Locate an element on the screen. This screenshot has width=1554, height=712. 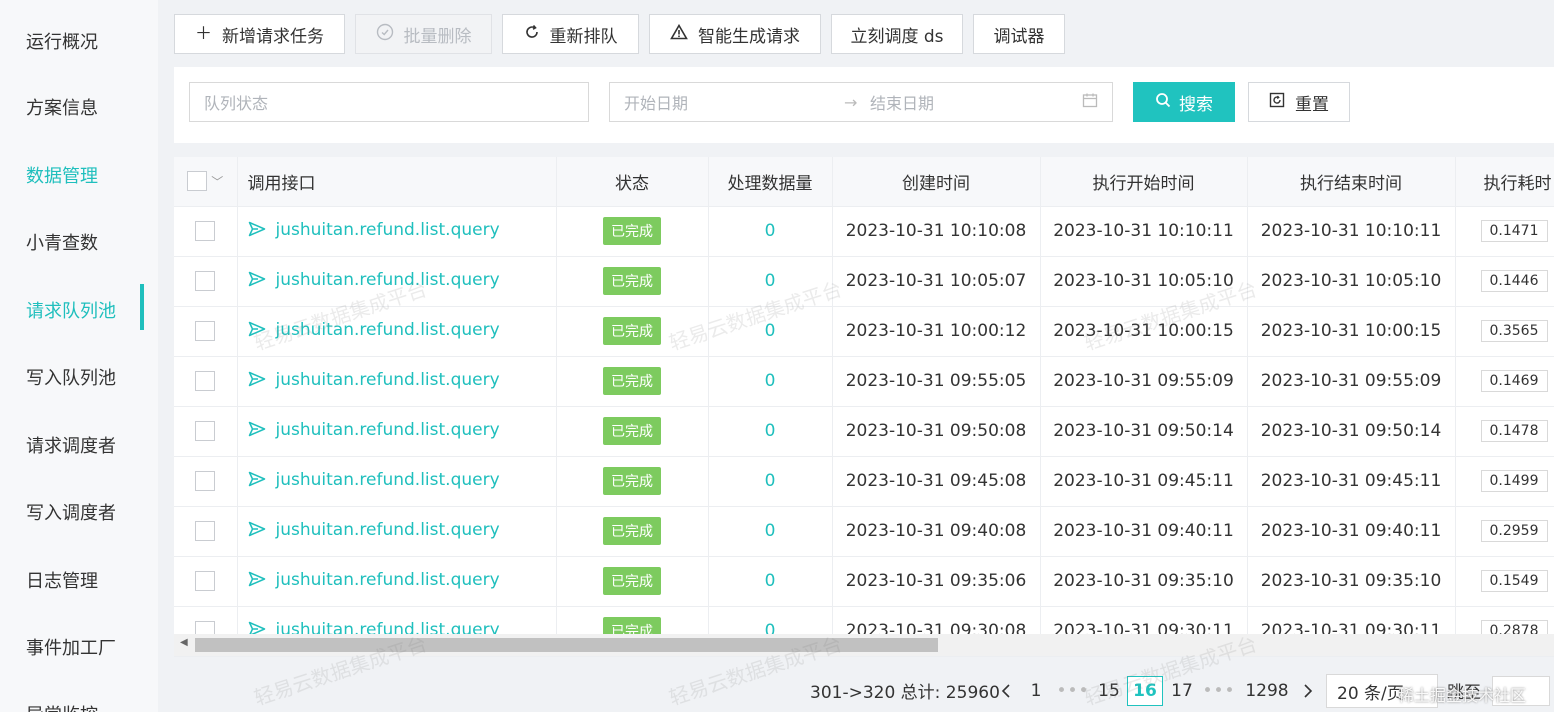
reset-button: 重置 is located at coordinates (1299, 102).